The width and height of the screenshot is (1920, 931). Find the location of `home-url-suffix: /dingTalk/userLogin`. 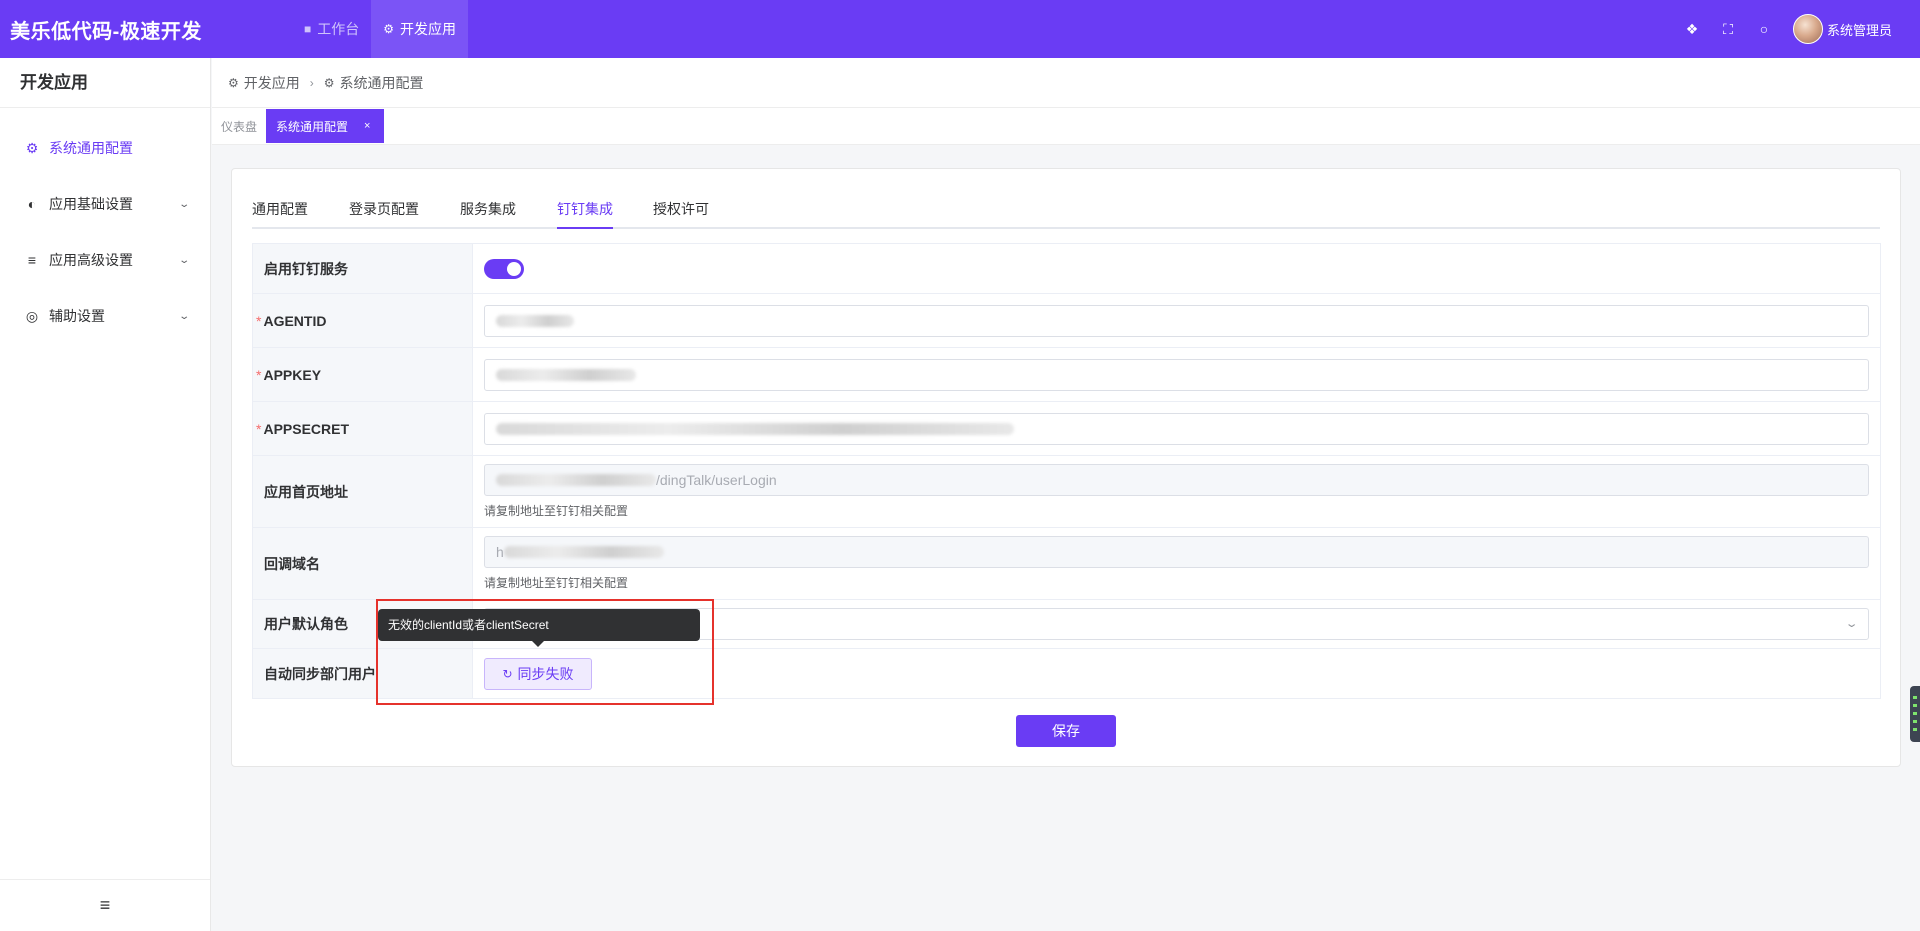

home-url-suffix: /dingTalk/userLogin is located at coordinates (716, 480).